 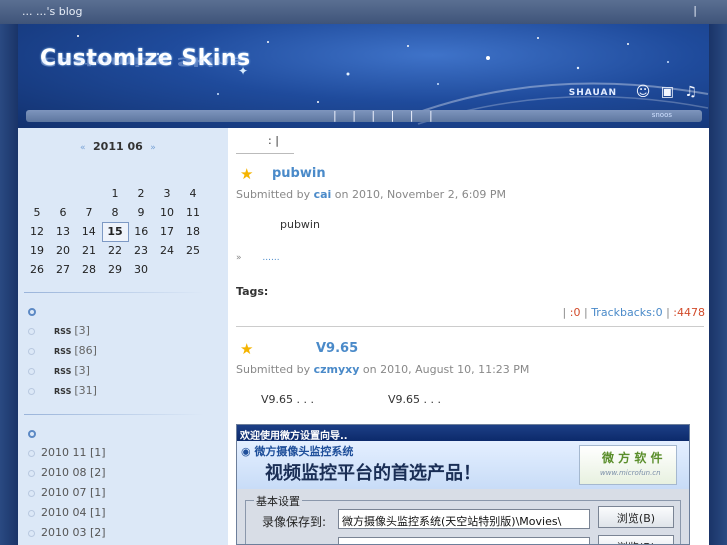 What do you see at coordinates (299, 173) in the screenshot?
I see `post-title-link: pubwin` at bounding box center [299, 173].